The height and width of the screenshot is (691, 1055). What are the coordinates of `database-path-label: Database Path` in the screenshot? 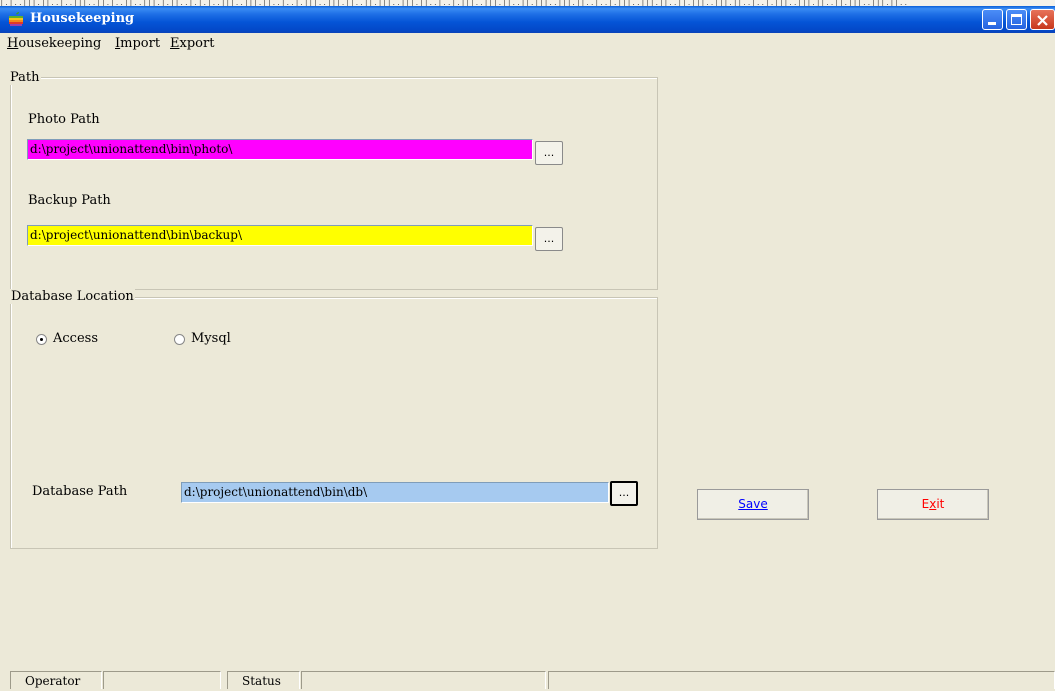 It's located at (80, 491).